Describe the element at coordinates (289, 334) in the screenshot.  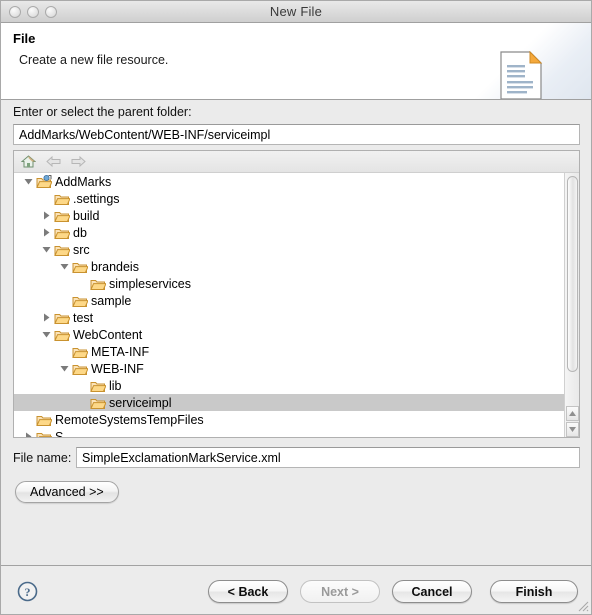
I see `tree-row: WebContent` at that location.